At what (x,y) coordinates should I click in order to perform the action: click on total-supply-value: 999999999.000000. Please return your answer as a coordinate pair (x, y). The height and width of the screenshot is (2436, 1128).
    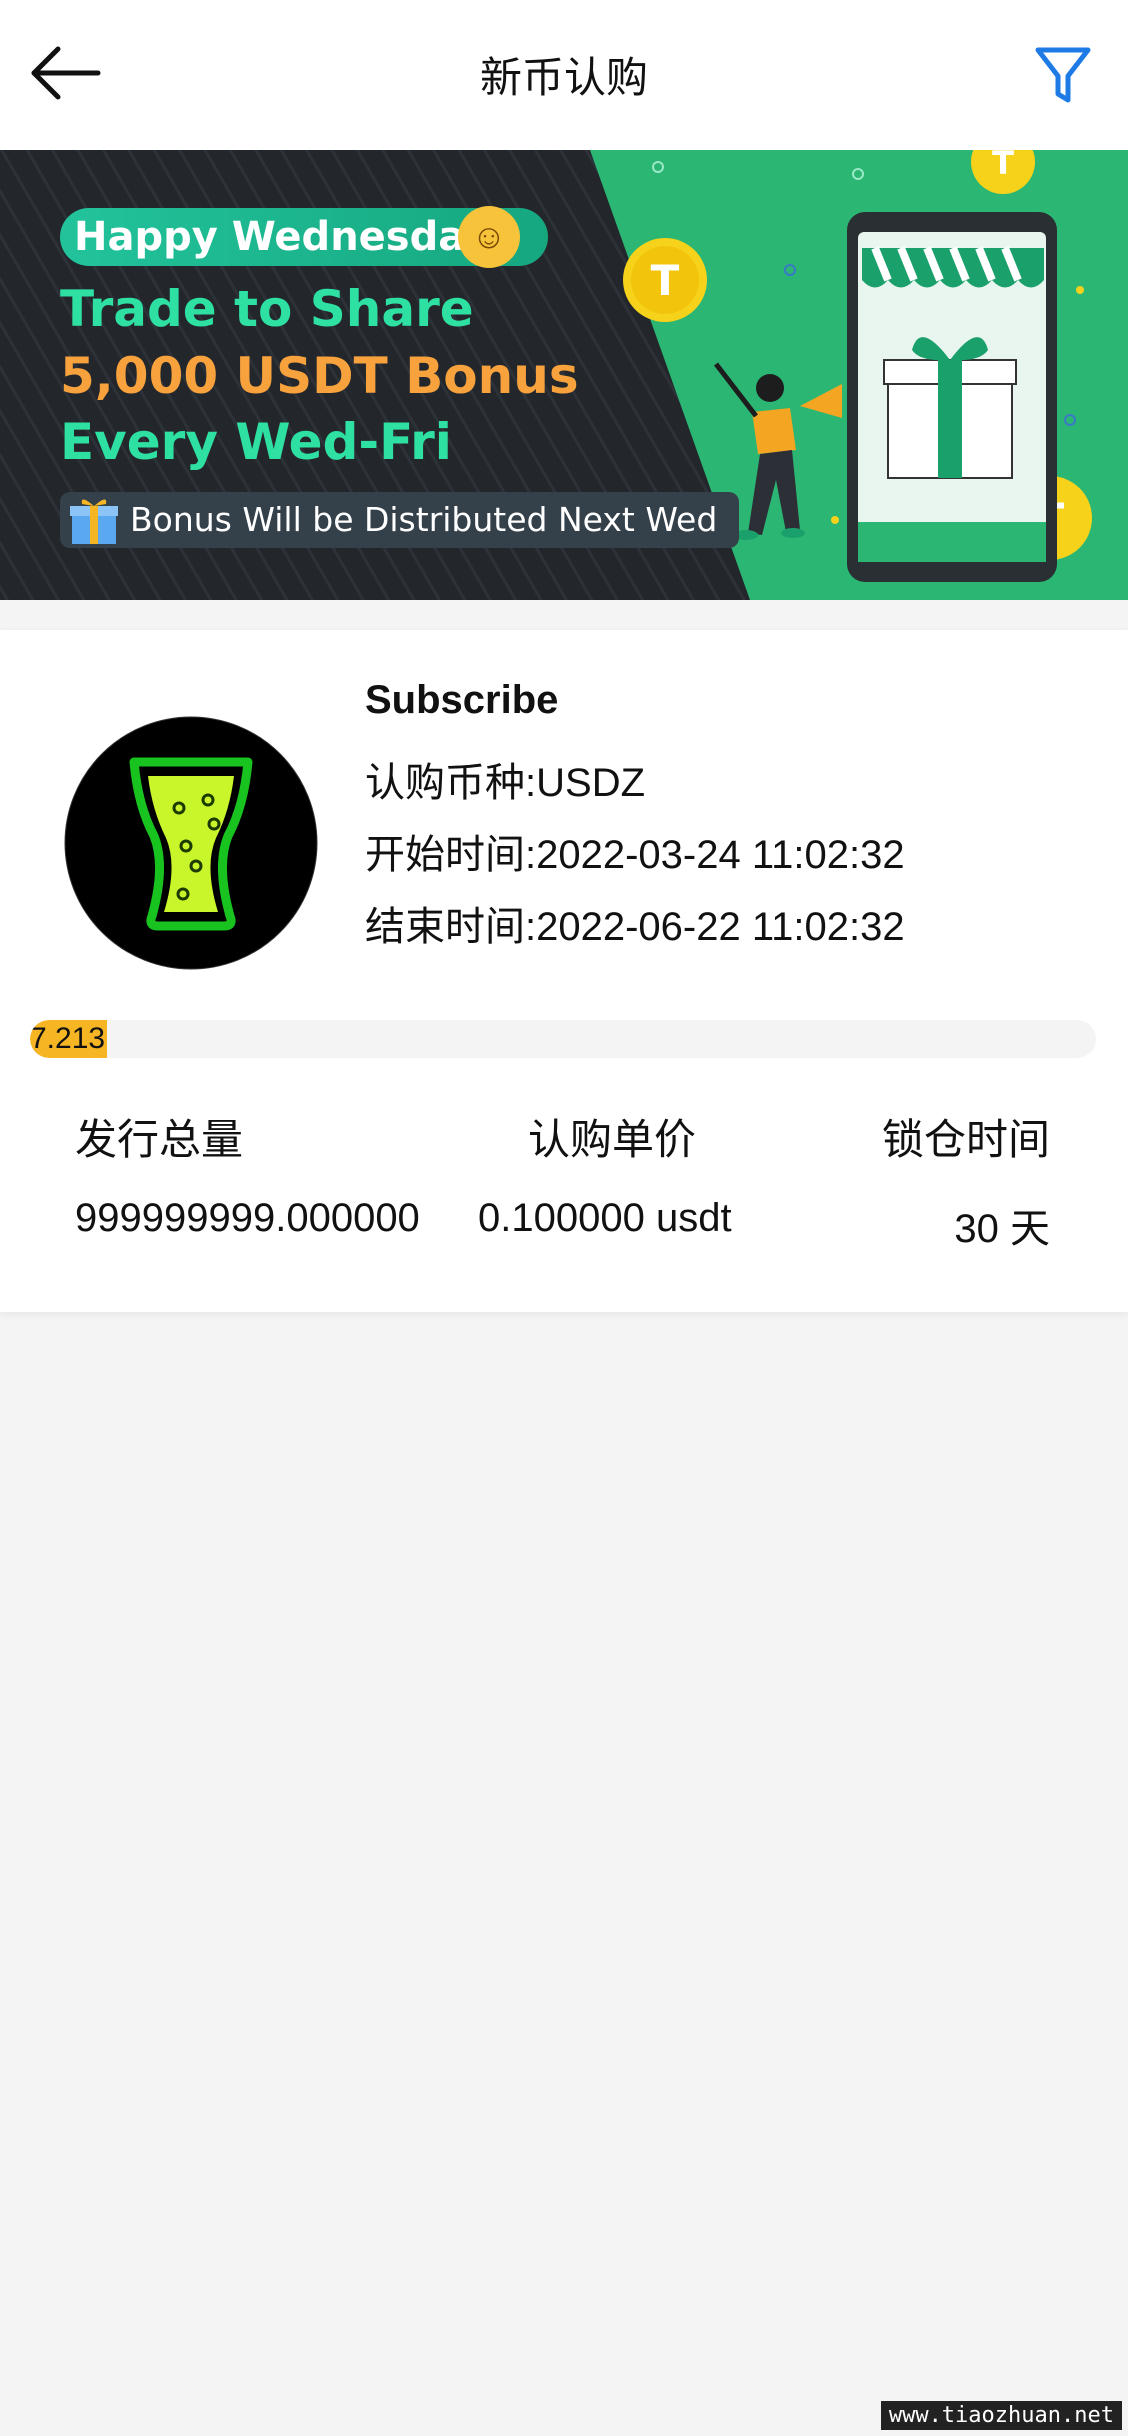
    Looking at the image, I should click on (247, 1218).